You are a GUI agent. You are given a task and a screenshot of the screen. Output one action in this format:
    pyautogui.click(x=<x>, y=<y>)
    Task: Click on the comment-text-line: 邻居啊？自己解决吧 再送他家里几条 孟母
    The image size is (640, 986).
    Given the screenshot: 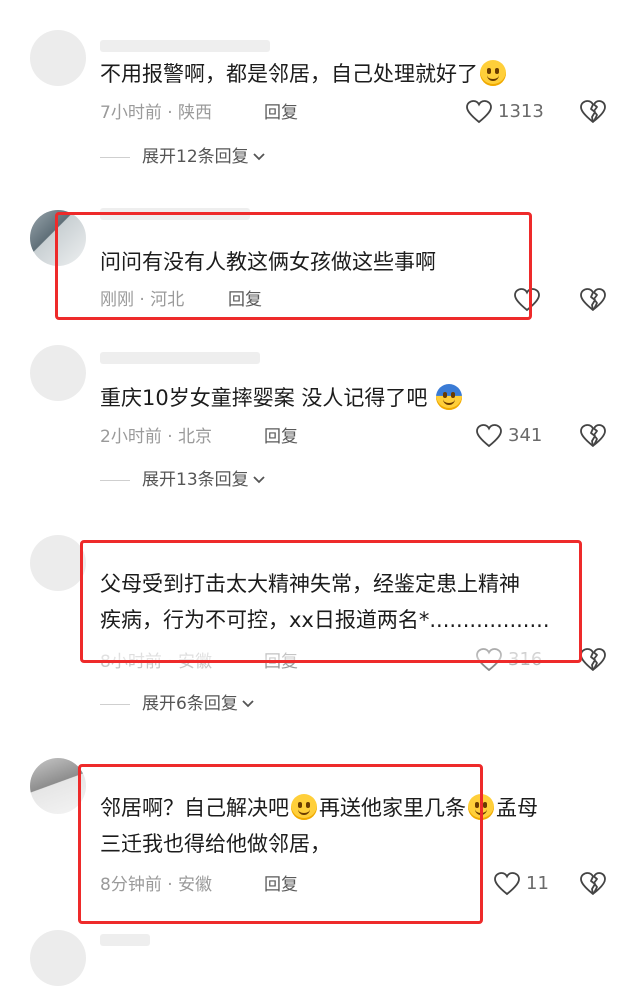 What is the action you would take?
    pyautogui.click(x=355, y=808)
    